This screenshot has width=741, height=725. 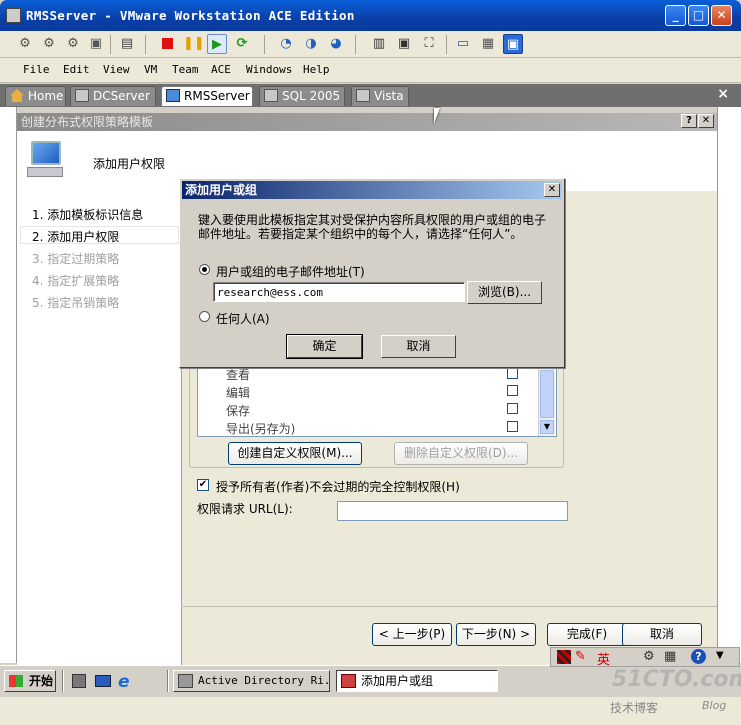 What do you see at coordinates (113, 96) in the screenshot?
I see `tab-dcserver: DCServer` at bounding box center [113, 96].